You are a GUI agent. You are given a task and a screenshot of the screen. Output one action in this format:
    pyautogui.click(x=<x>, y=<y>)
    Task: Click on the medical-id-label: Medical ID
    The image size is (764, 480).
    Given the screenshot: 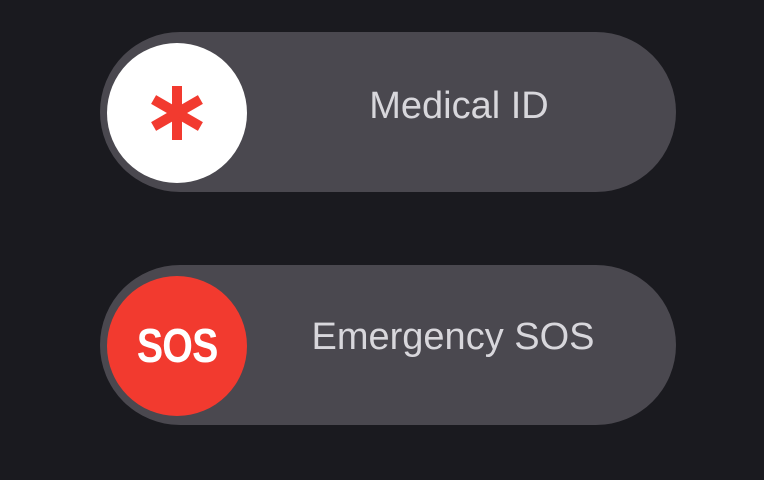 What is the action you would take?
    pyautogui.click(x=459, y=105)
    